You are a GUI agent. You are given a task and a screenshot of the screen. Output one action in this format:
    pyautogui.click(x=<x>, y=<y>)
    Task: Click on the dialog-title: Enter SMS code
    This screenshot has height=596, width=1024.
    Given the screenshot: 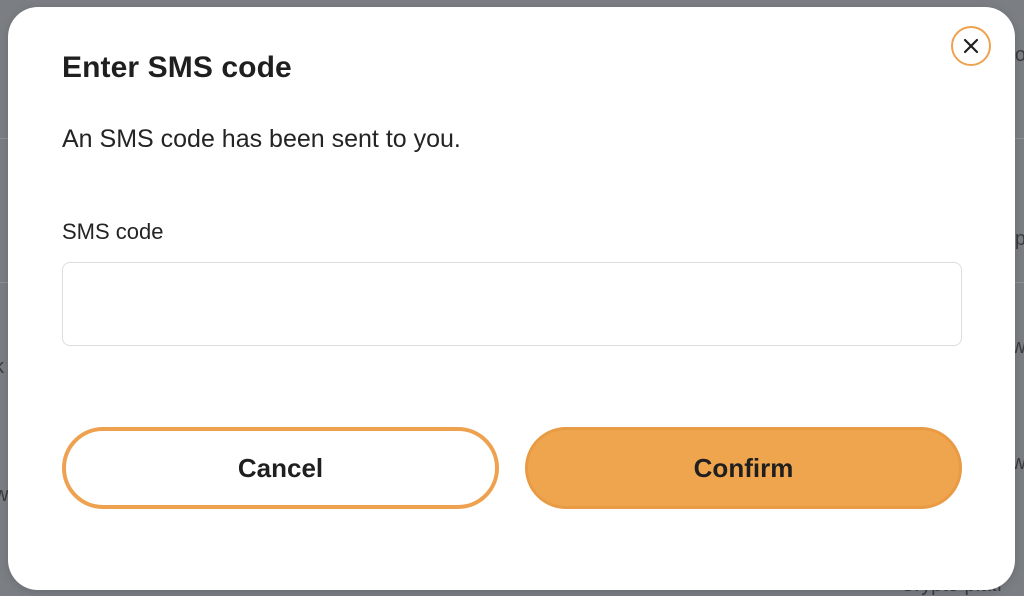 What is the action you would take?
    pyautogui.click(x=177, y=67)
    